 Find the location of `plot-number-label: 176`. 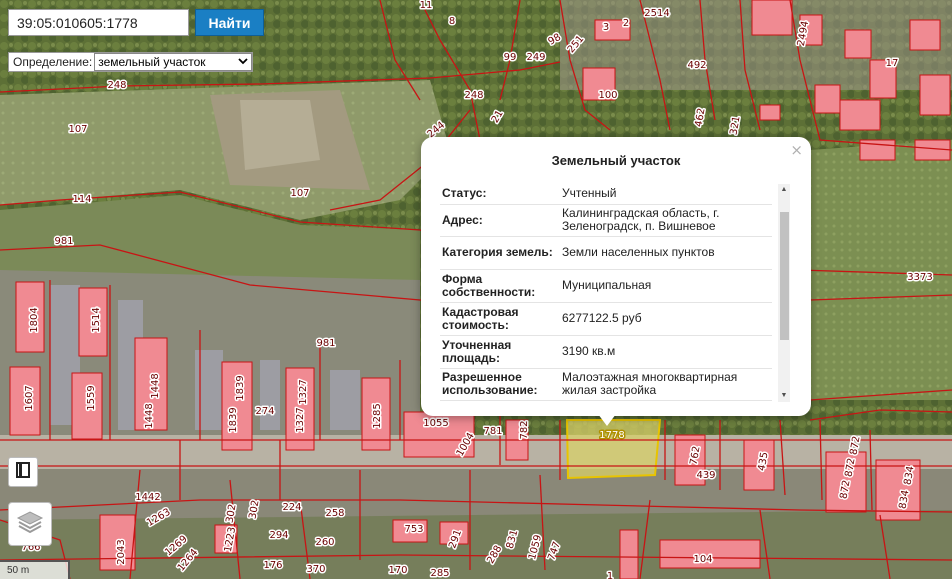

plot-number-label: 176 is located at coordinates (272, 565).